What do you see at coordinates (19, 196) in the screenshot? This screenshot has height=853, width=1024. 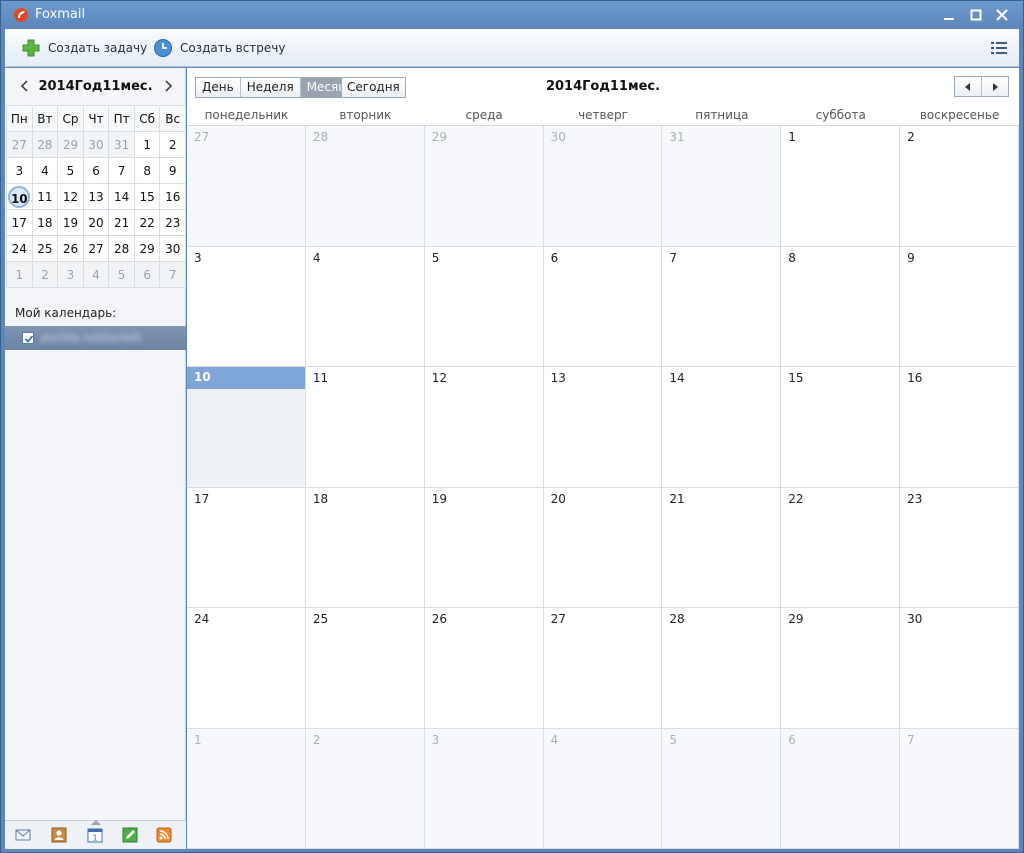 I see `mini-day-cell: 10` at bounding box center [19, 196].